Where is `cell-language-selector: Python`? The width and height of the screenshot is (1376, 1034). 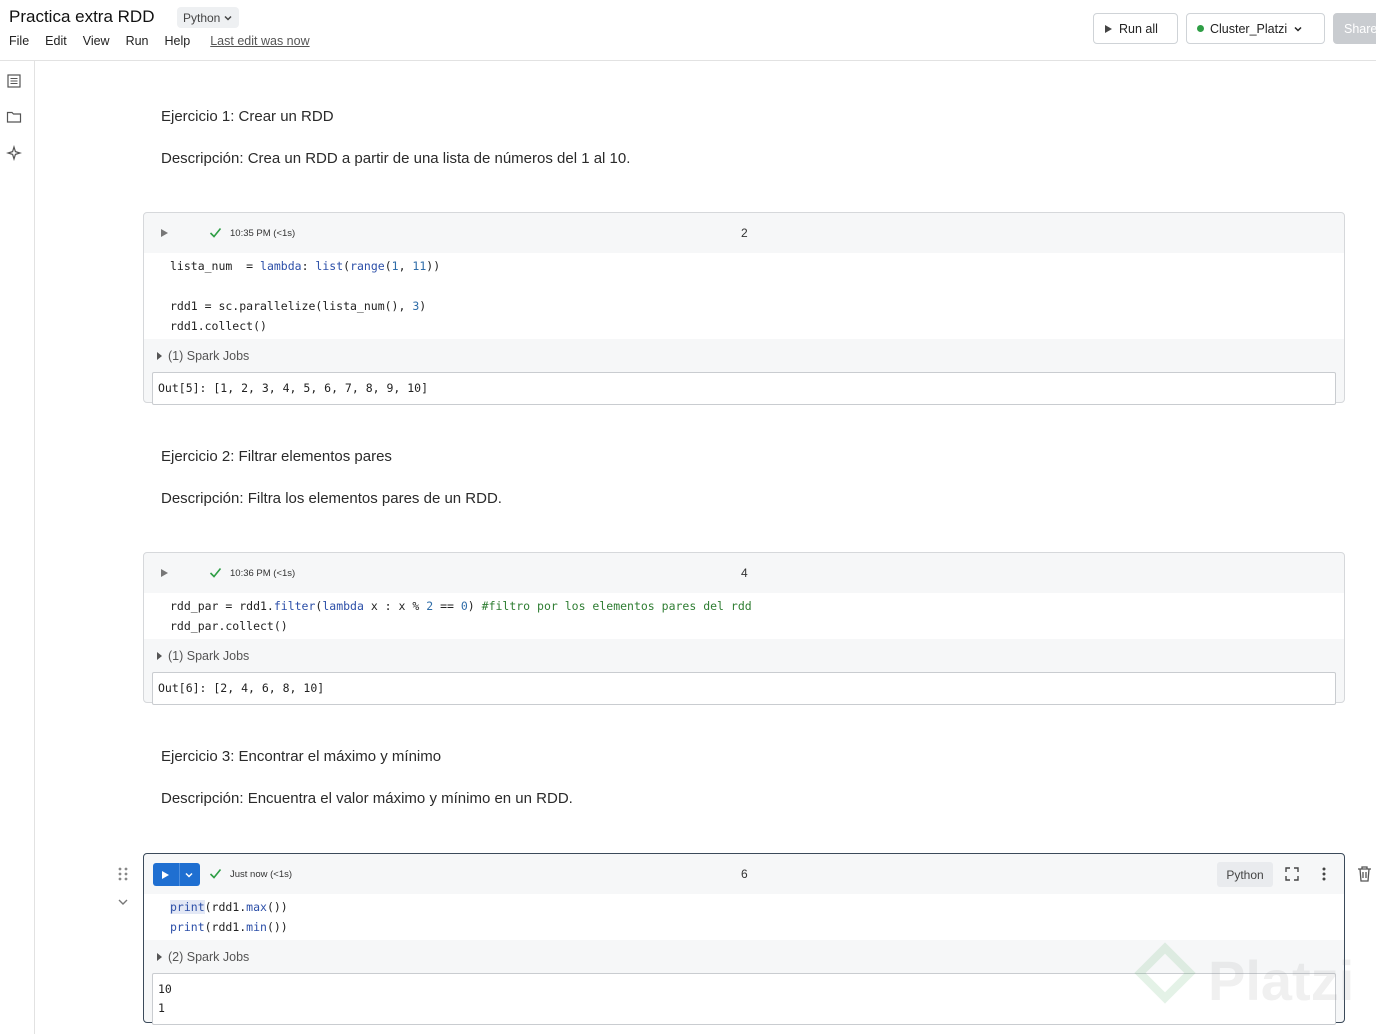 cell-language-selector: Python is located at coordinates (1245, 874).